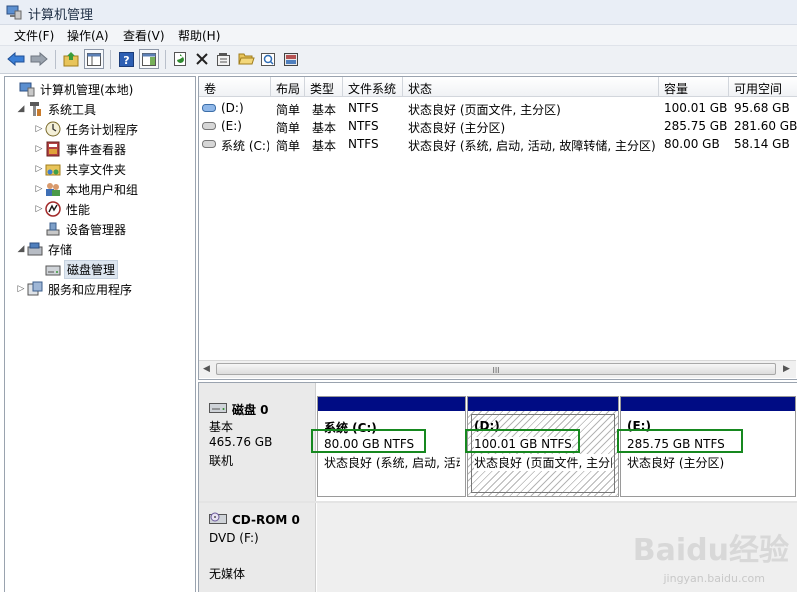 The width and height of the screenshot is (797, 592). I want to click on delete-icon, so click(202, 59).